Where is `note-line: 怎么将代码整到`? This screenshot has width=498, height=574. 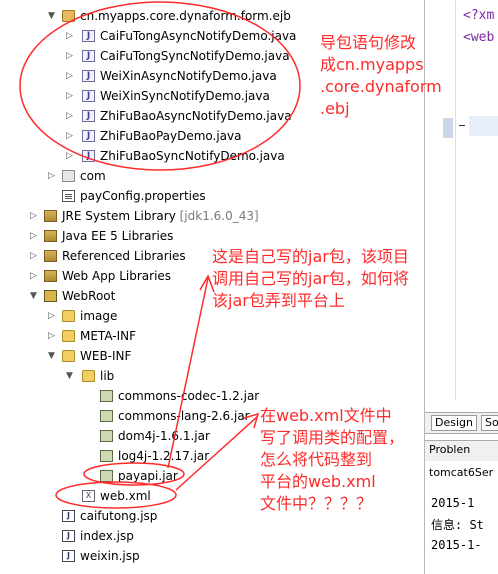
note-line: 怎么将代码整到 is located at coordinates (316, 459).